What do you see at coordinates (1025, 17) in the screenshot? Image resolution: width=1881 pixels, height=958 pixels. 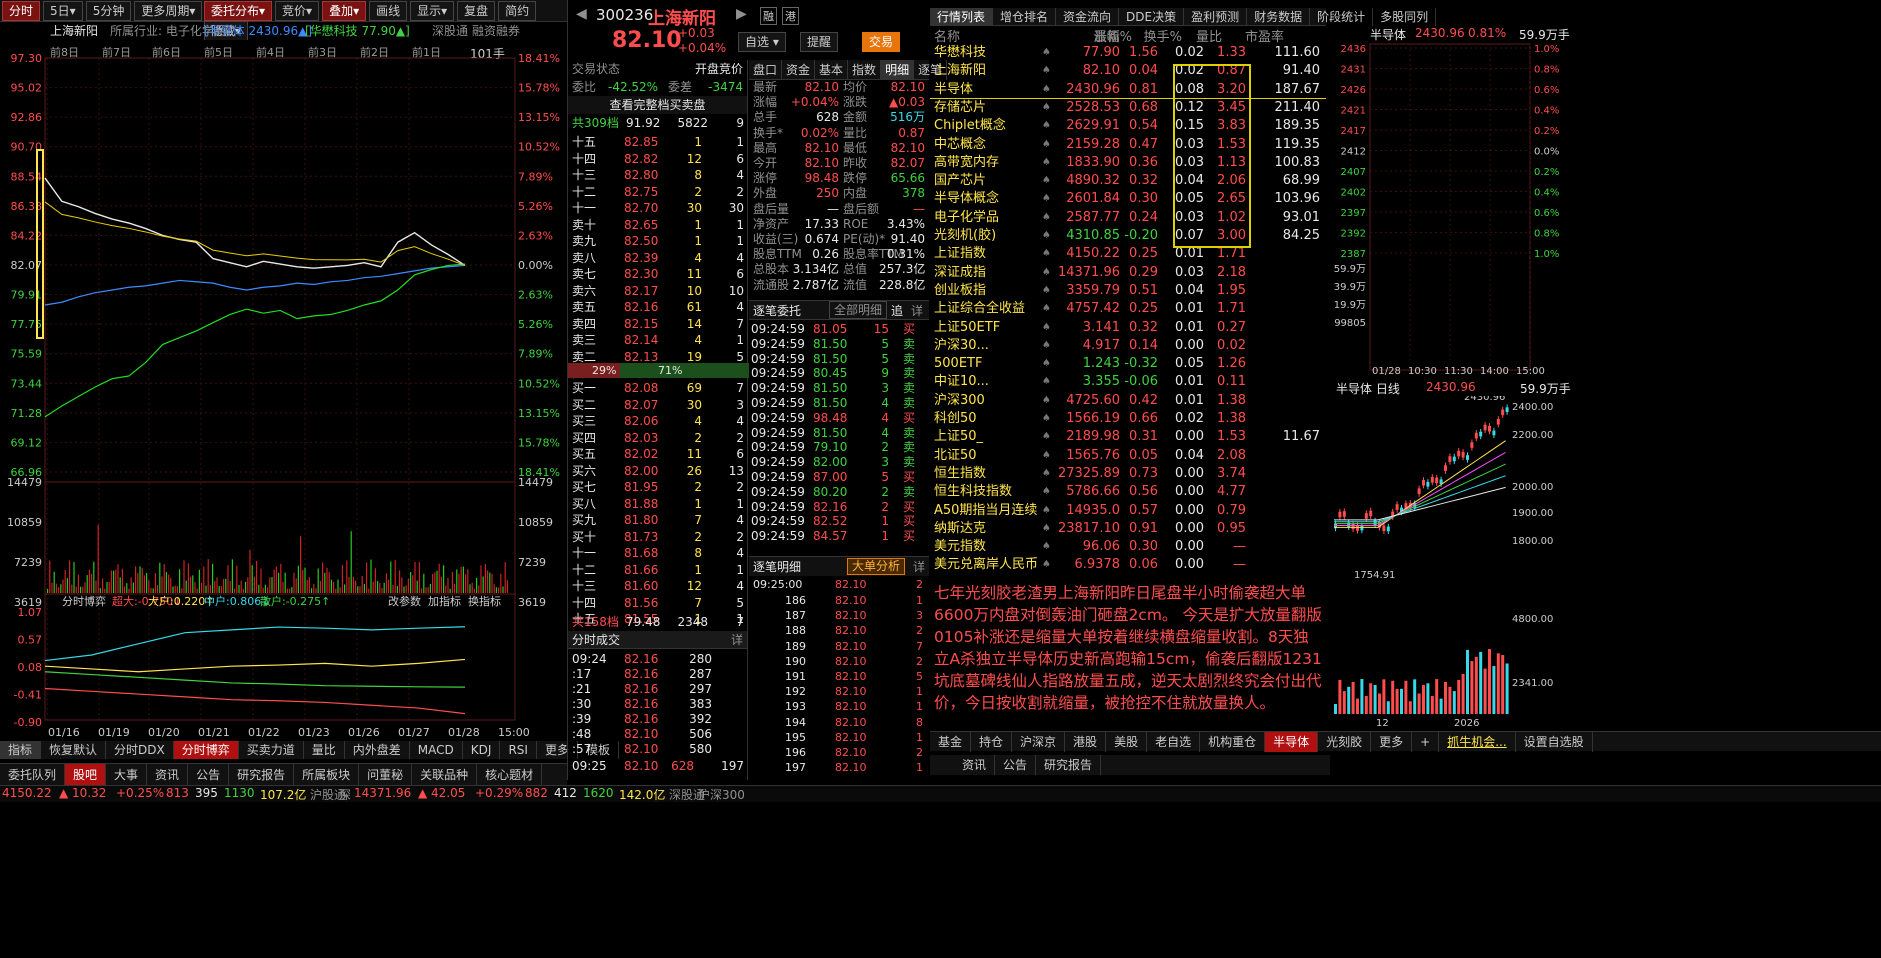 I see `list-tab-1: 增仓排名` at bounding box center [1025, 17].